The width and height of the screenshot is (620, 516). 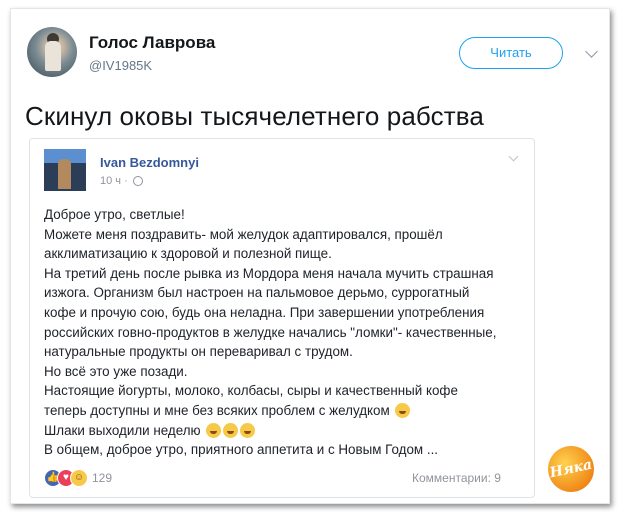 I want to click on globe-icon, so click(x=137, y=181).